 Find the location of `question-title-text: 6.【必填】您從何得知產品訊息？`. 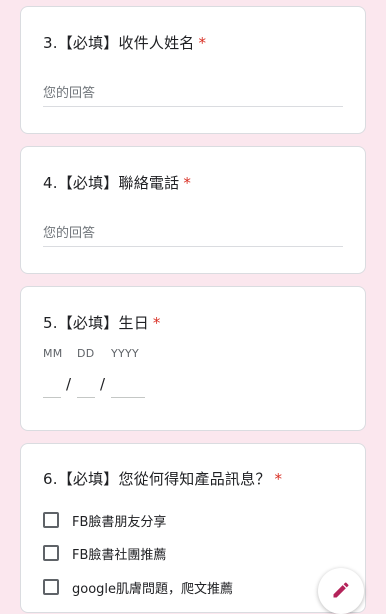

question-title-text: 6.【必填】您從何得知產品訊息？ is located at coordinates (157, 479).